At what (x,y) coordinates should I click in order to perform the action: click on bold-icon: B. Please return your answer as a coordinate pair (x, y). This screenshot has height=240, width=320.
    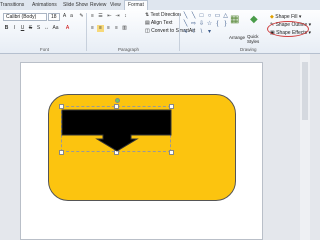
    Looking at the image, I should click on (6, 28).